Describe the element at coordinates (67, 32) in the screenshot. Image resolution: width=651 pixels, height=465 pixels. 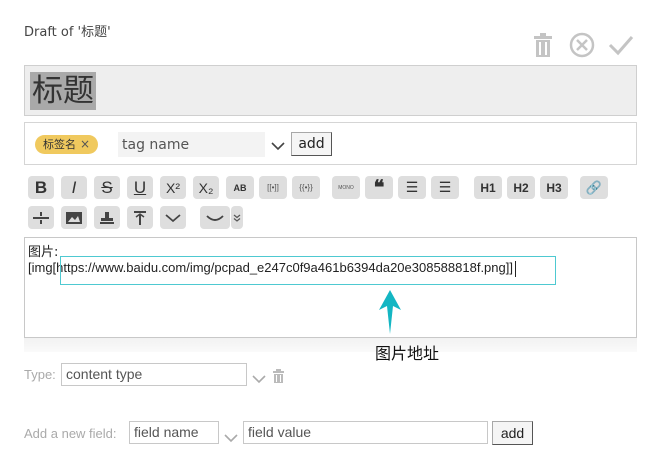
I see `draft-title: Draft of '标题'` at that location.